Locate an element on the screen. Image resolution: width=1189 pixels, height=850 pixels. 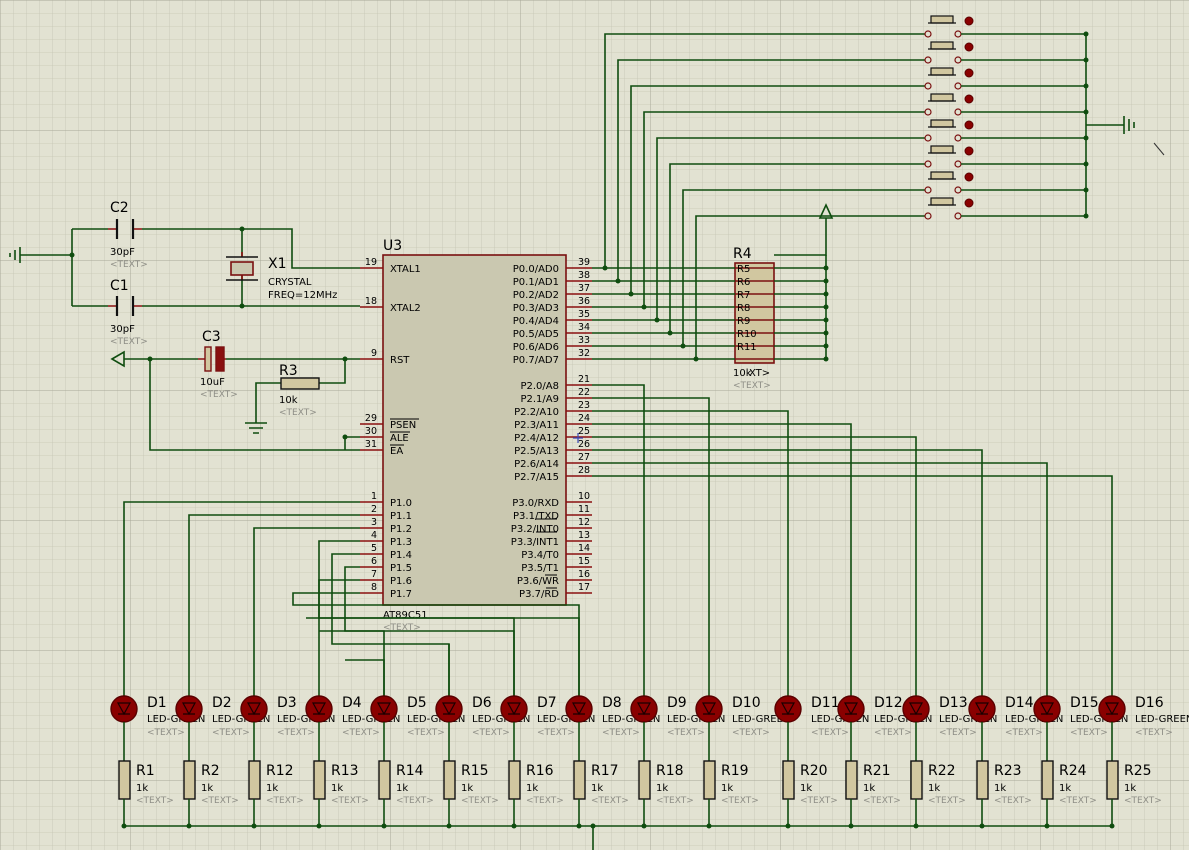
mcu-pin-number: 2 is located at coordinates (374, 509).